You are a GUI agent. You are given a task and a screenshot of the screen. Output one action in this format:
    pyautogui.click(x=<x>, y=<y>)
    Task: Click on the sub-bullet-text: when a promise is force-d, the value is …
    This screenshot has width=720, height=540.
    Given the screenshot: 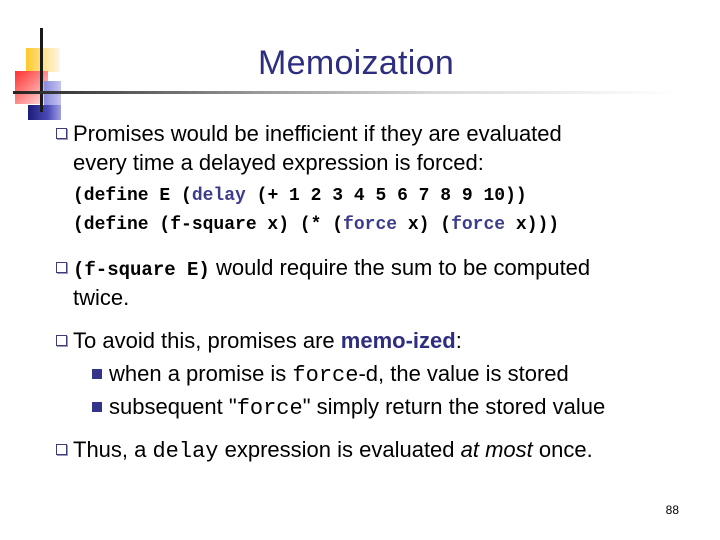 What is the action you would take?
    pyautogui.click(x=339, y=374)
    